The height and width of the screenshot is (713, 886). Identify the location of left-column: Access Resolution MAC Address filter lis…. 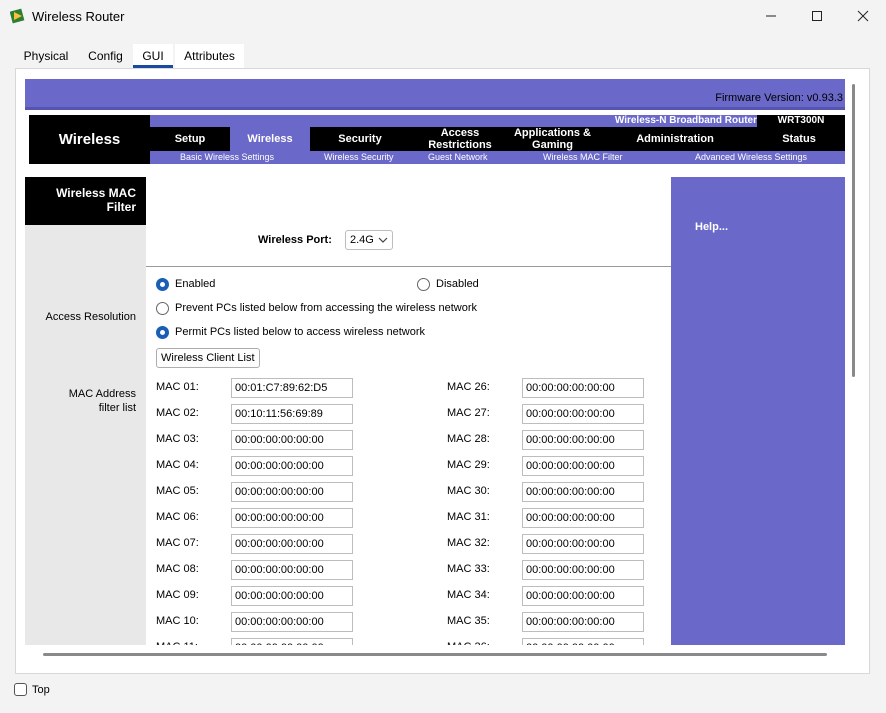
(85, 411).